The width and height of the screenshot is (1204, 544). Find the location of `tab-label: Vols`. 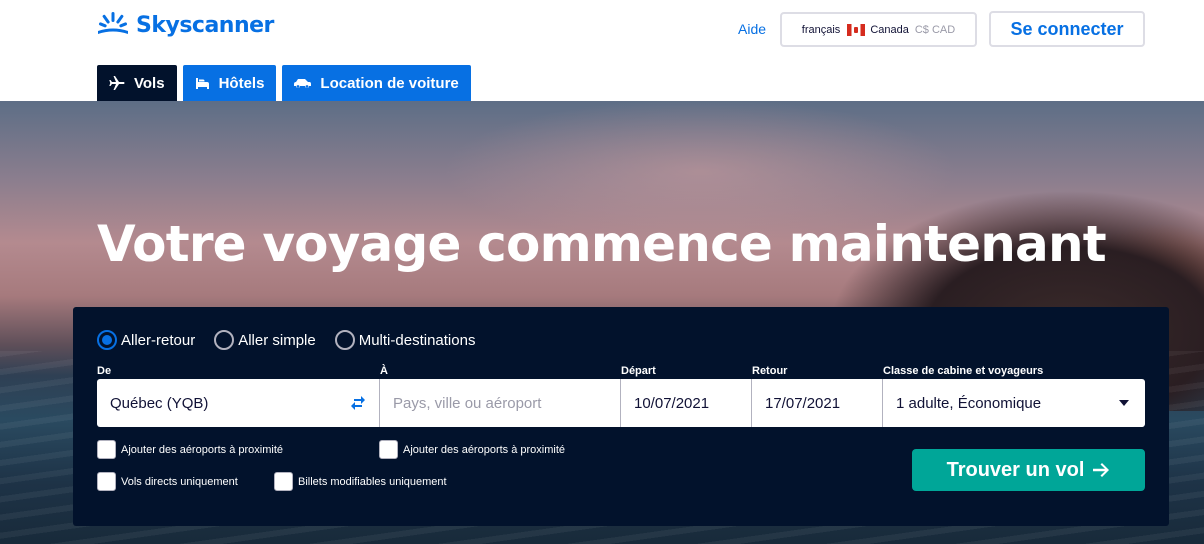

tab-label: Vols is located at coordinates (149, 83).